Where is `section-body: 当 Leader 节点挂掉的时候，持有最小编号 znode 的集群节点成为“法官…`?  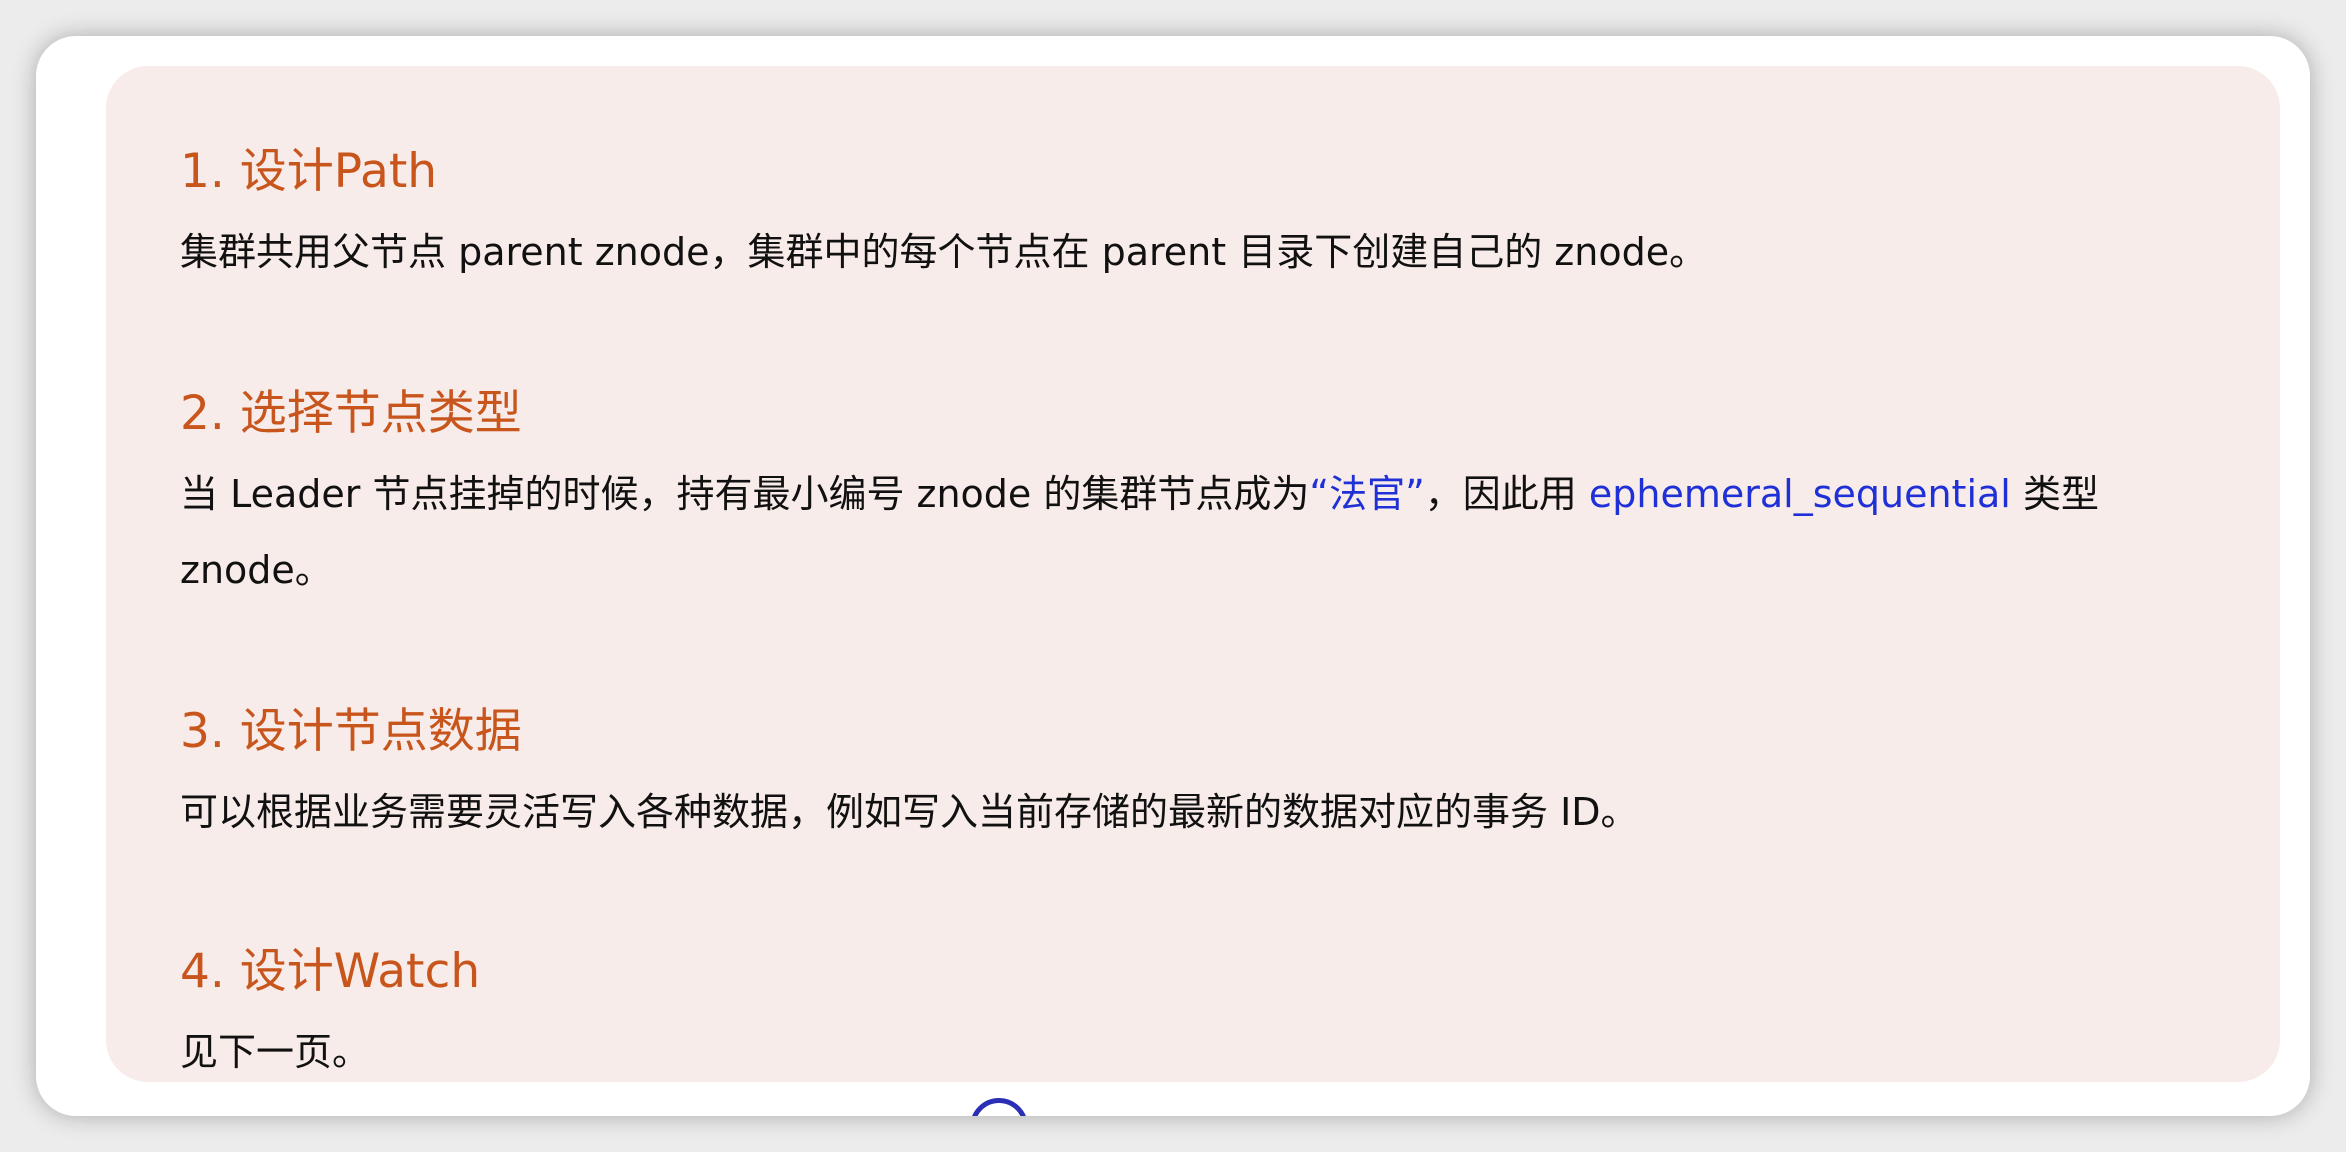
section-body: 当 Leader 节点挂掉的时候，持有最小编号 znode 的集群节点成为“法官… is located at coordinates (1205, 532).